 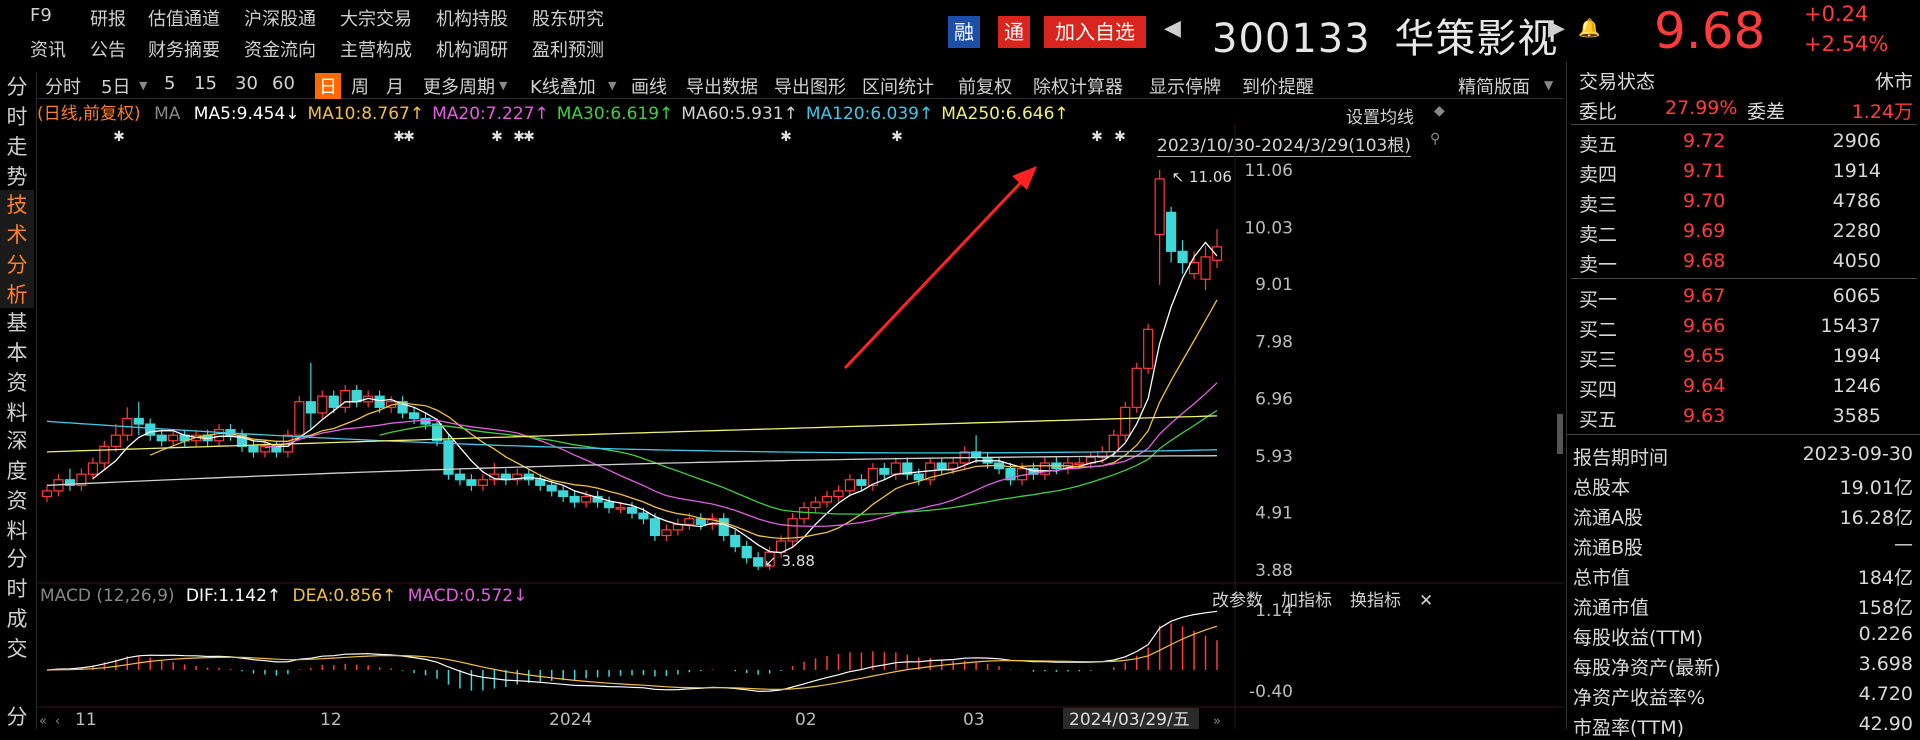 What do you see at coordinates (246, 83) in the screenshot?
I see `toolbar-item-4: 30` at bounding box center [246, 83].